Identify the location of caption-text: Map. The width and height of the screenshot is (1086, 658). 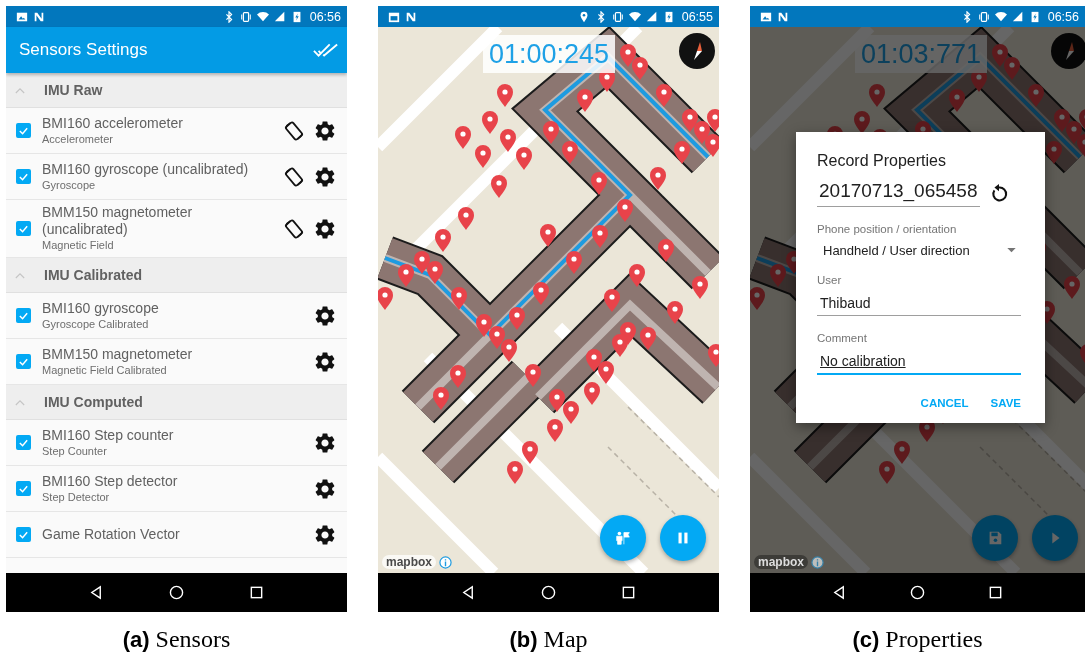
(565, 639).